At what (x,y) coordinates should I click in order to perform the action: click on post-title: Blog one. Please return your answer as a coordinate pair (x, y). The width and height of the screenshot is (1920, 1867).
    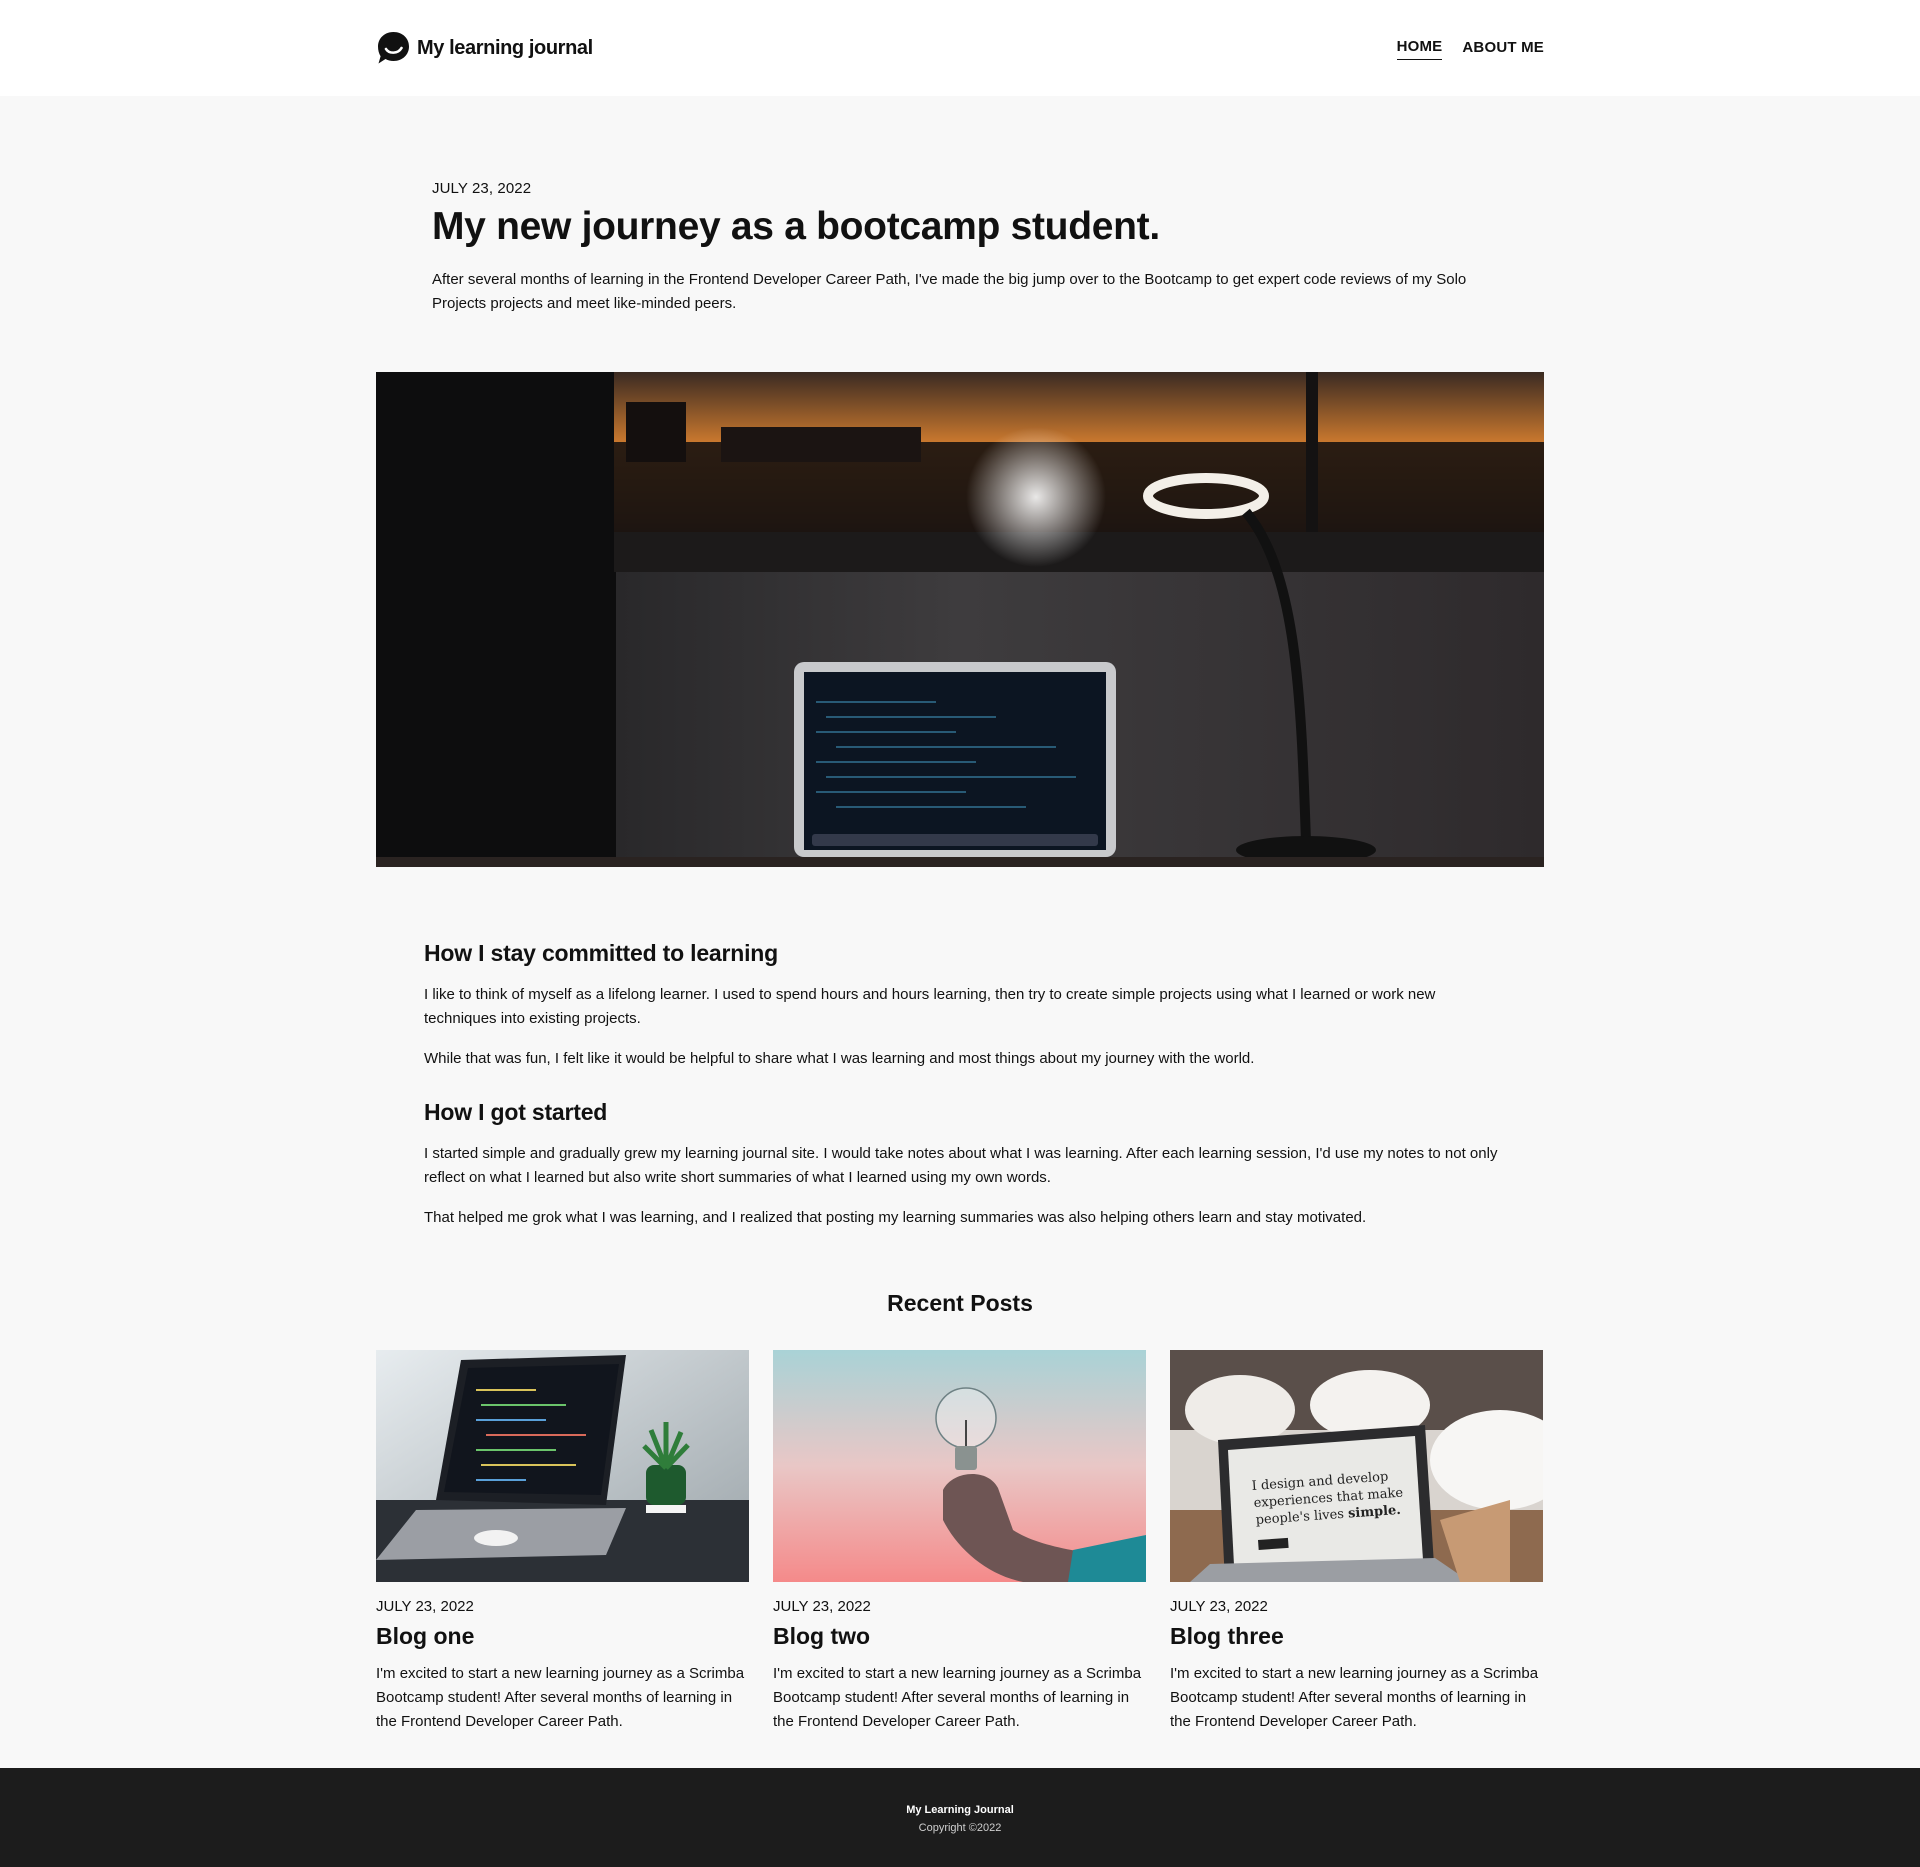
    Looking at the image, I should click on (562, 1636).